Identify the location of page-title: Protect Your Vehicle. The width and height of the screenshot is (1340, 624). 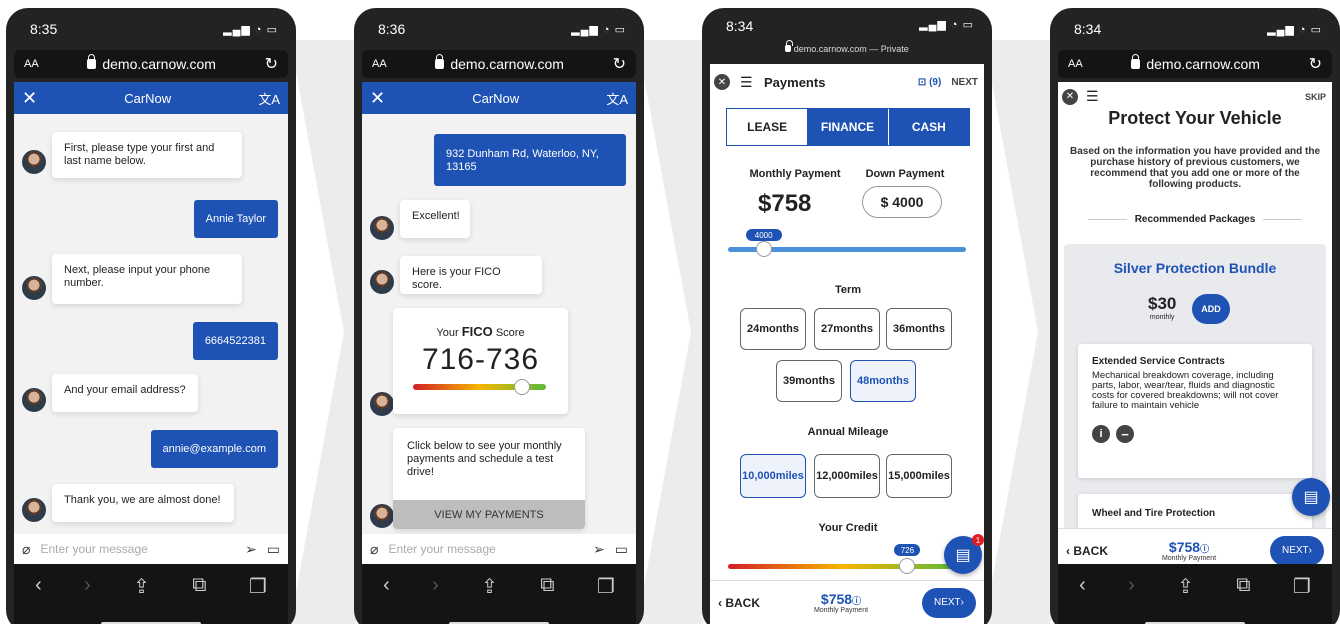
(1195, 118).